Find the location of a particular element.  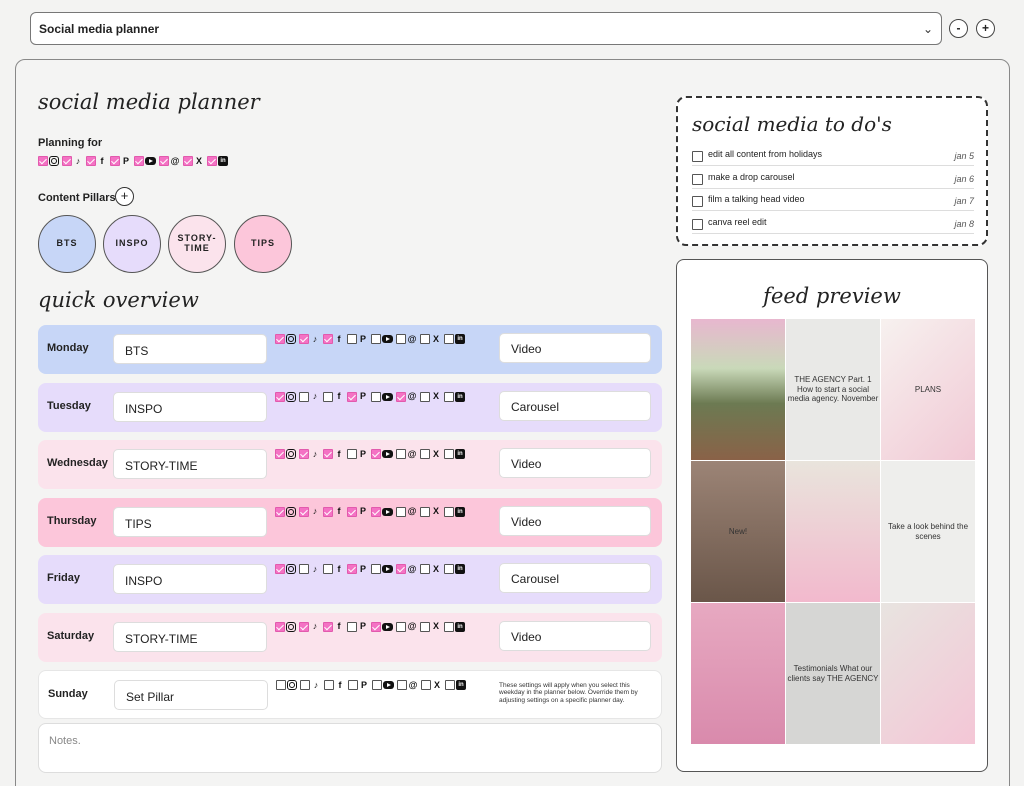

day-saturday-x-option: X is located at coordinates (430, 626).